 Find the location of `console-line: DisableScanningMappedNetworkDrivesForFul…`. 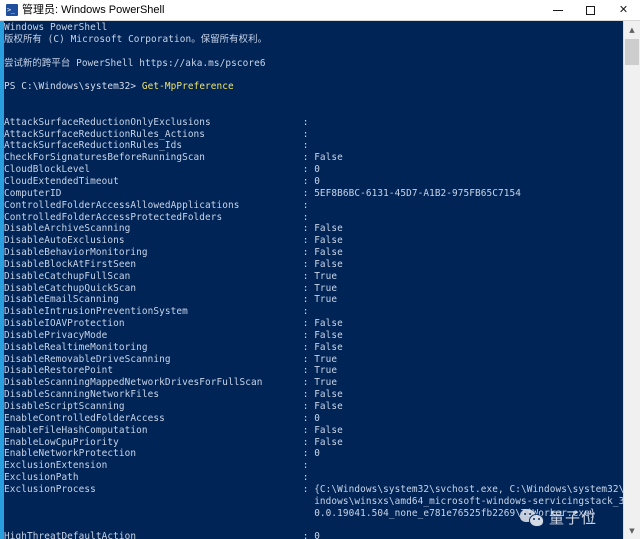

console-line: DisableScanningMappedNetworkDrivesForFul… is located at coordinates (171, 383).